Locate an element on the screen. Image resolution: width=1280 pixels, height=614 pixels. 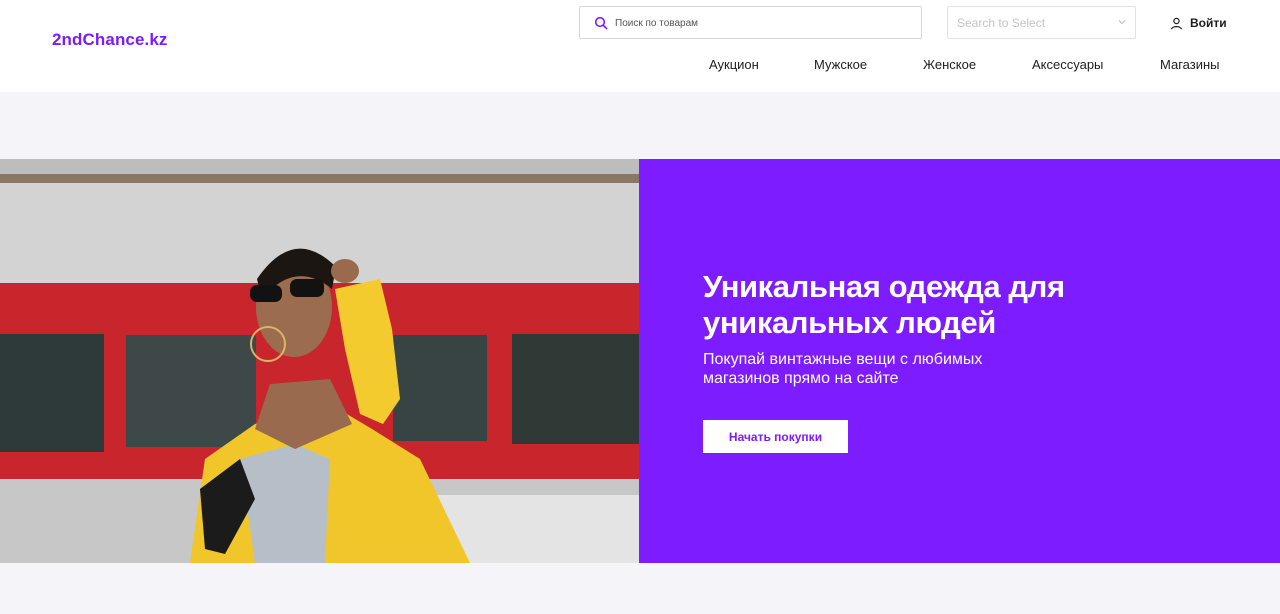
user-icon is located at coordinates (1176, 23).